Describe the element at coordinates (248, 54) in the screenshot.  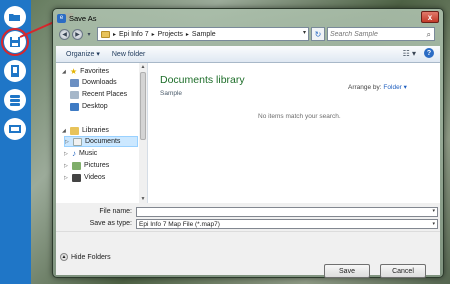
I see `command-bar: Organize ▾ New folder ☷ ▾ ?` at that location.